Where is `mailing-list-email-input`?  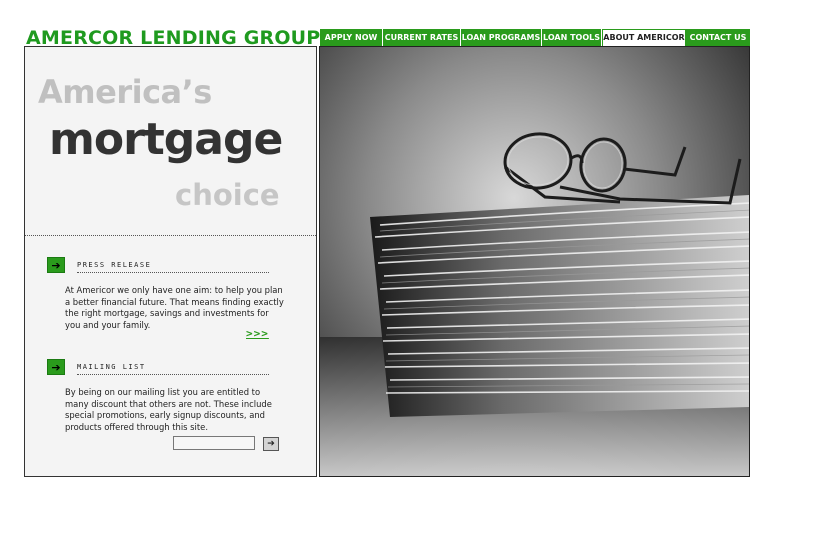
mailing-list-email-input is located at coordinates (214, 443).